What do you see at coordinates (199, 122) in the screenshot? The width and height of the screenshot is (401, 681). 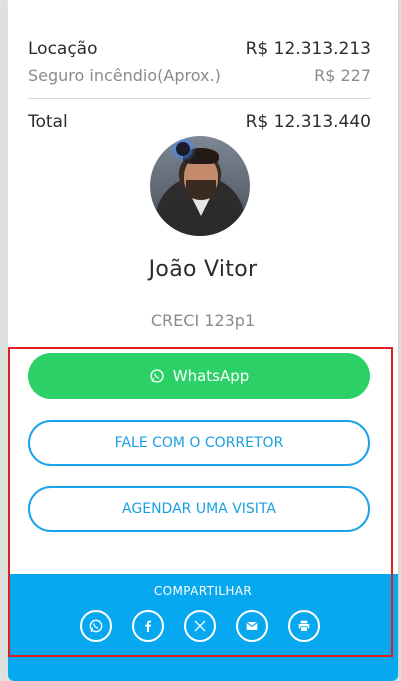 I see `price-row-total: Total R$ 12.313.440` at bounding box center [199, 122].